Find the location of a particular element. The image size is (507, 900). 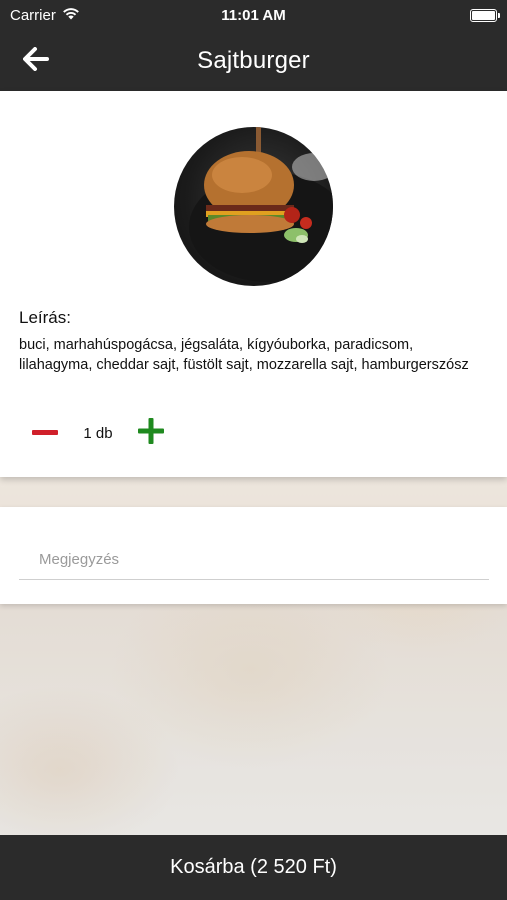

plus-icon is located at coordinates (151, 433).